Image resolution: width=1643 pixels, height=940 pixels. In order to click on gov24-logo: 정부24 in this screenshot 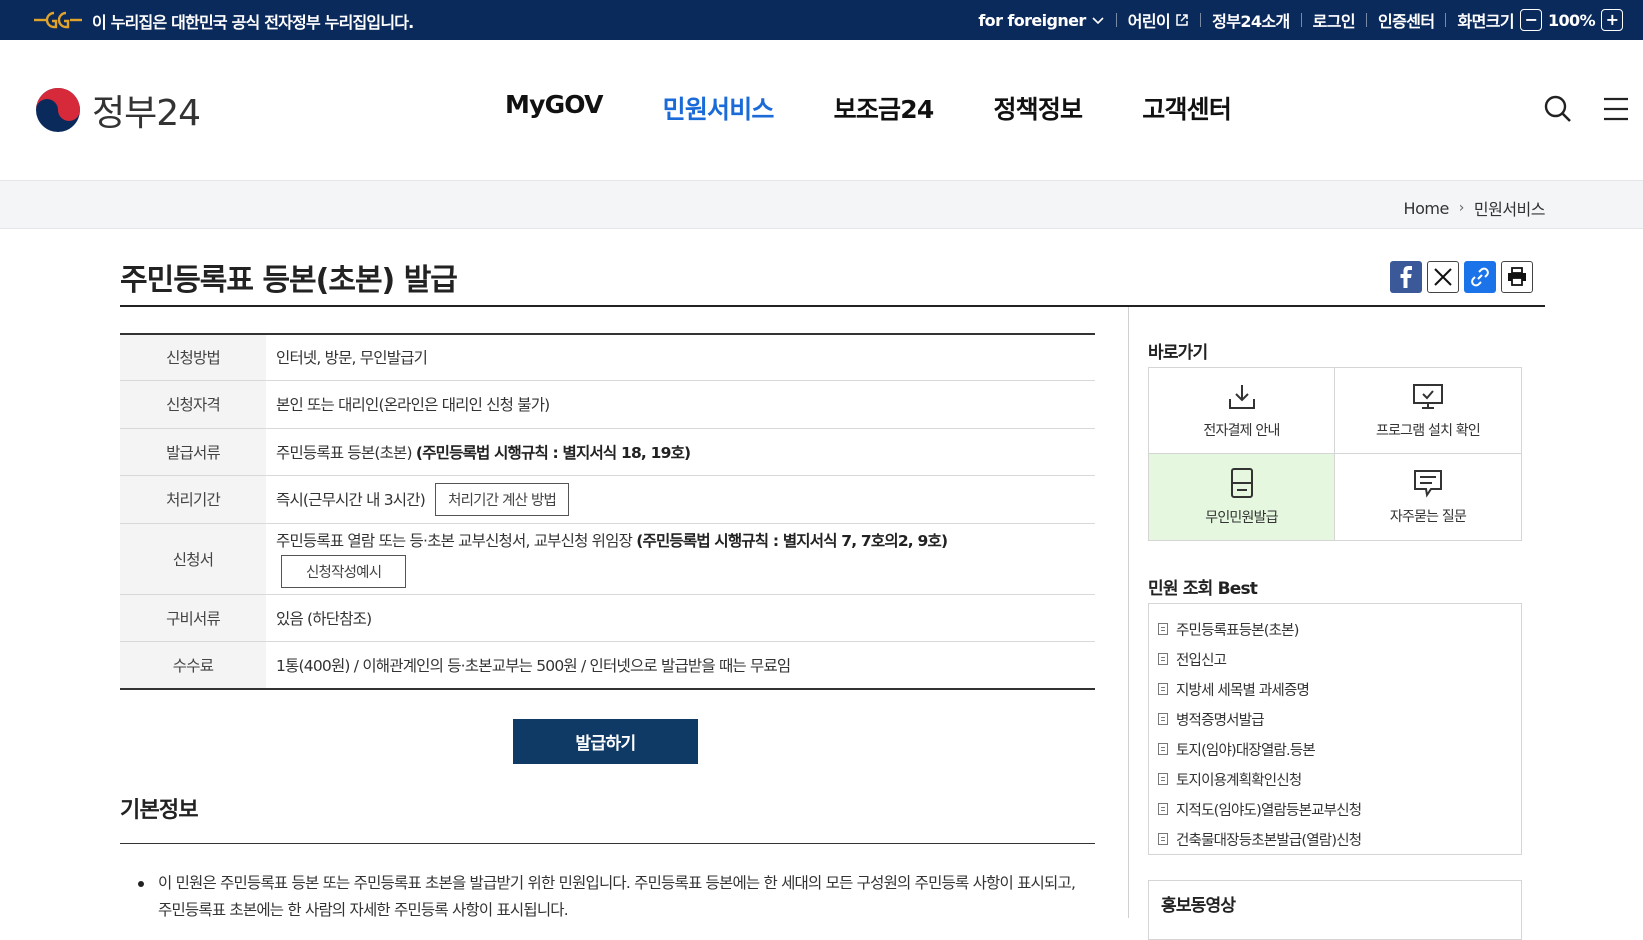, I will do `click(117, 110)`.